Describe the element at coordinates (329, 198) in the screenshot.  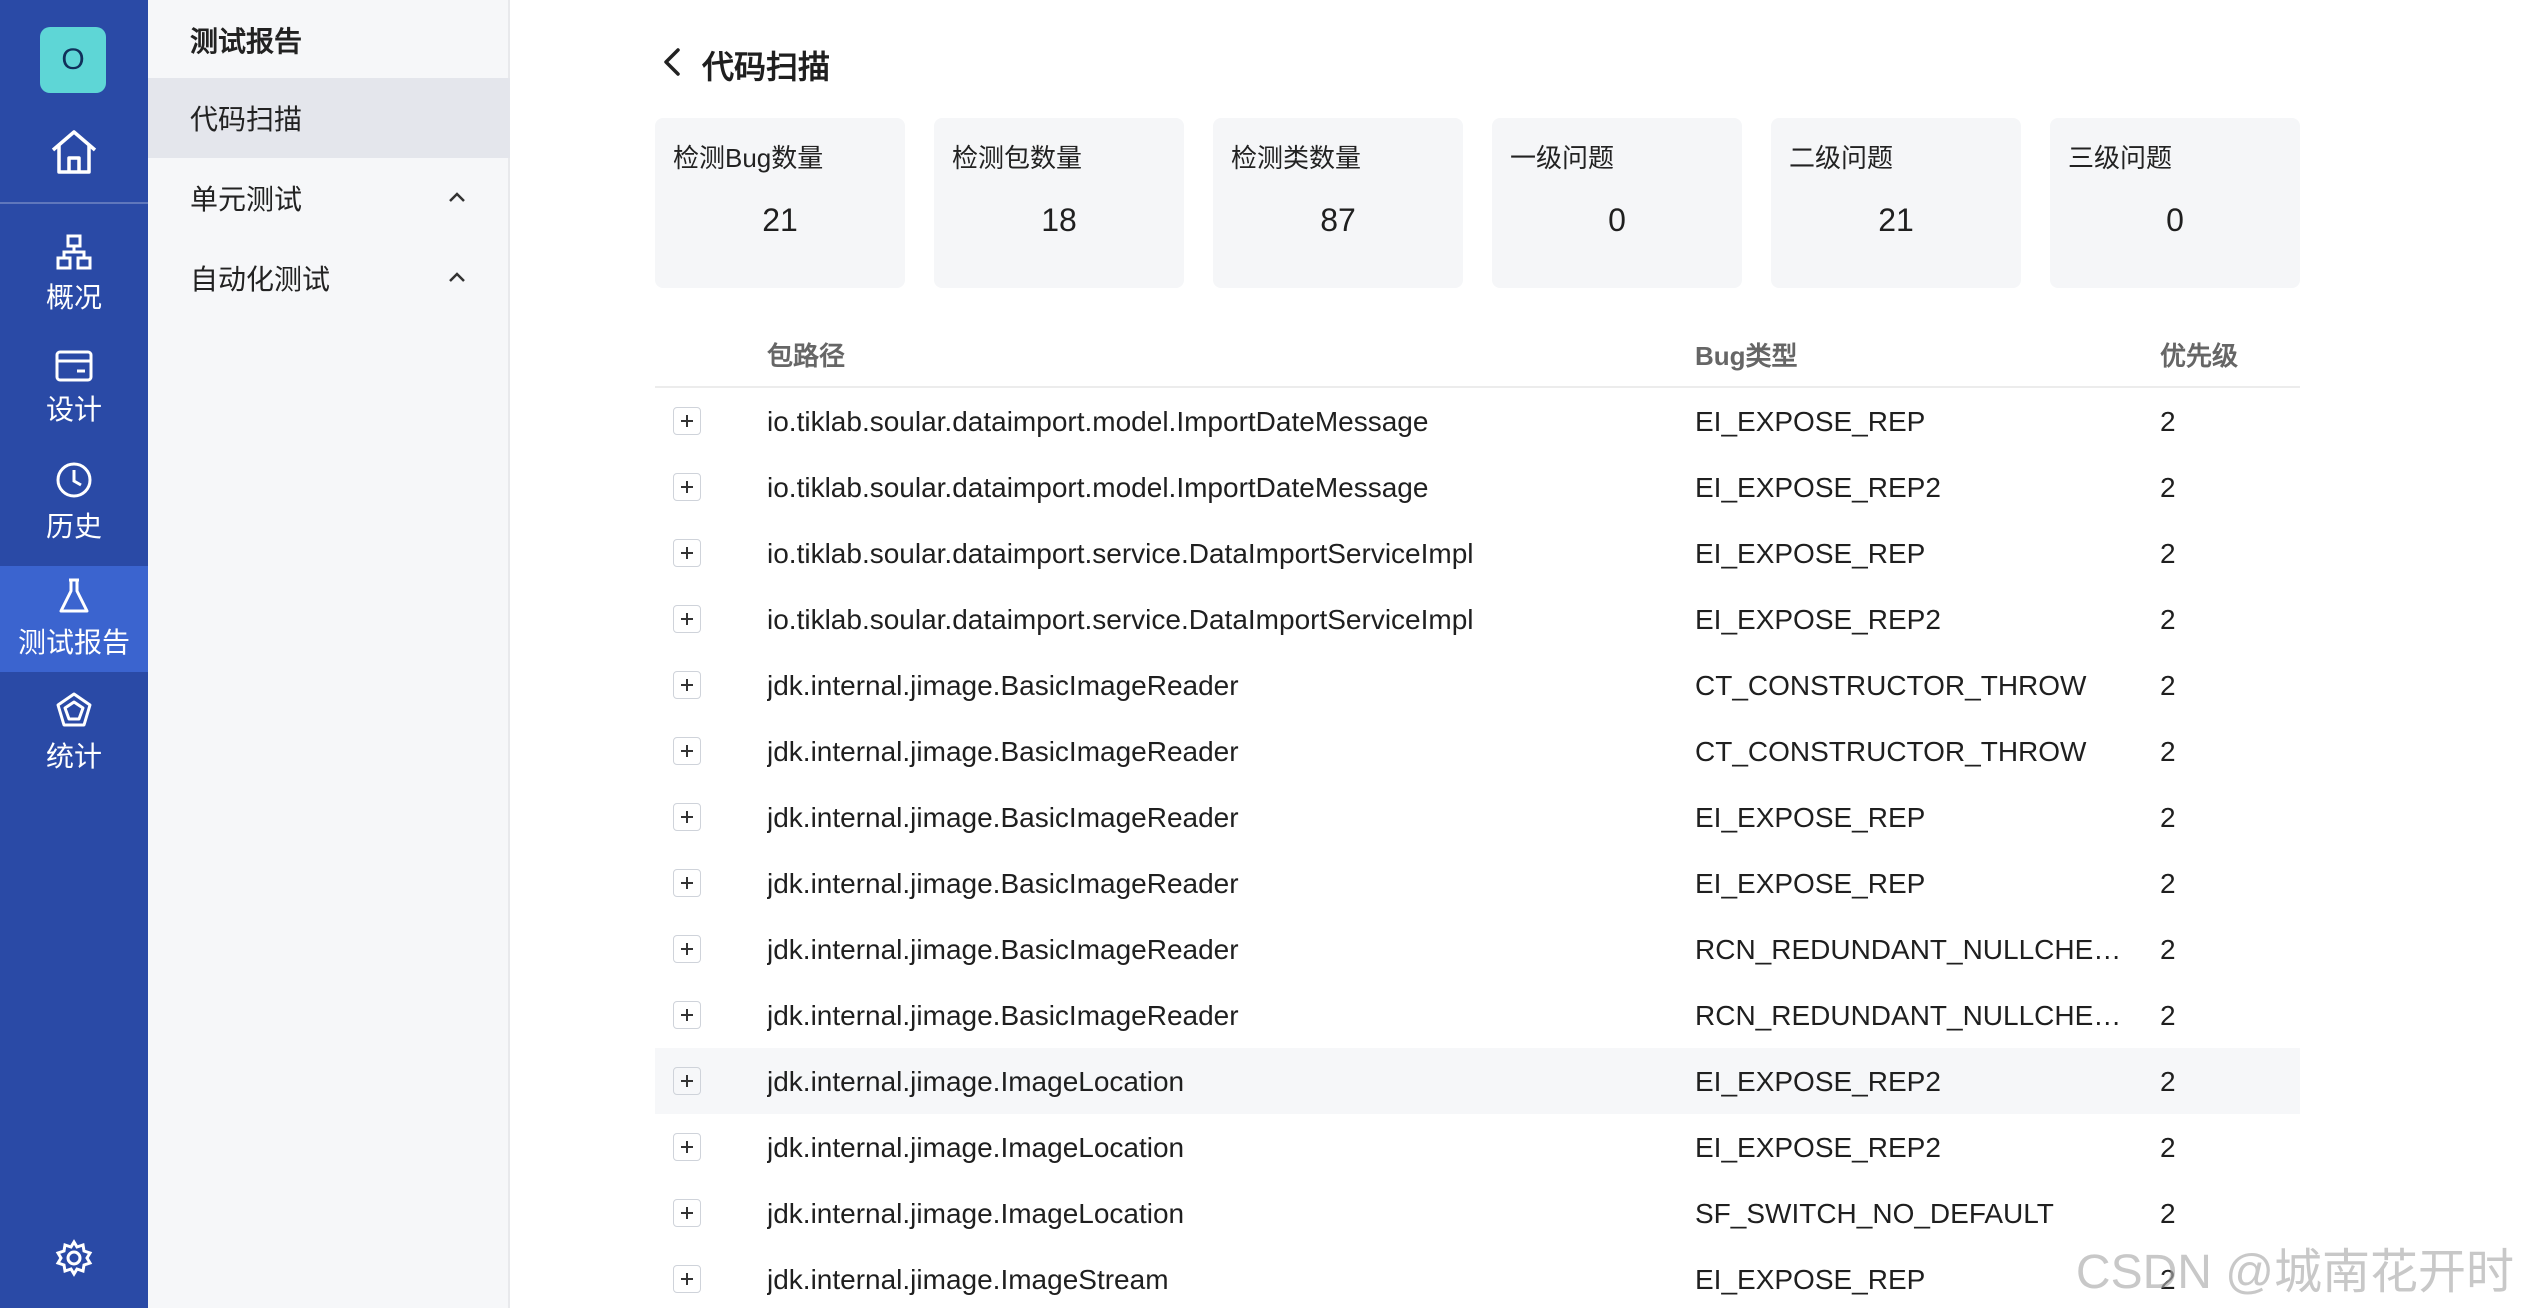
I see `sidebar-item-unit-test: 单元测试` at that location.